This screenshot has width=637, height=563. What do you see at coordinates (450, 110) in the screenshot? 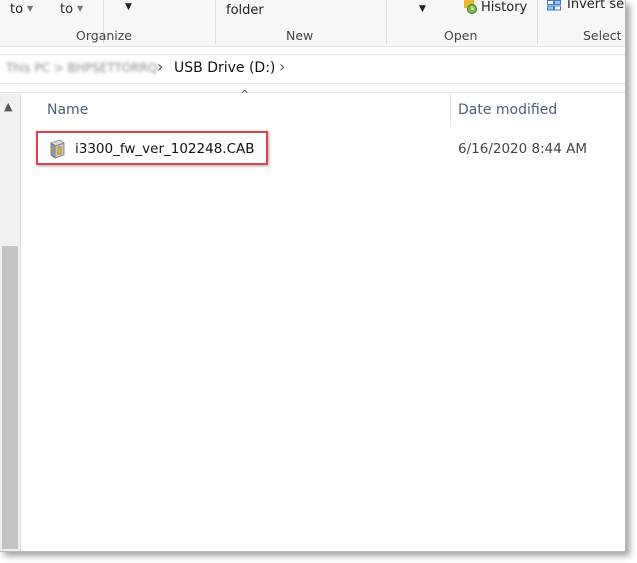
I see `column-divider` at bounding box center [450, 110].